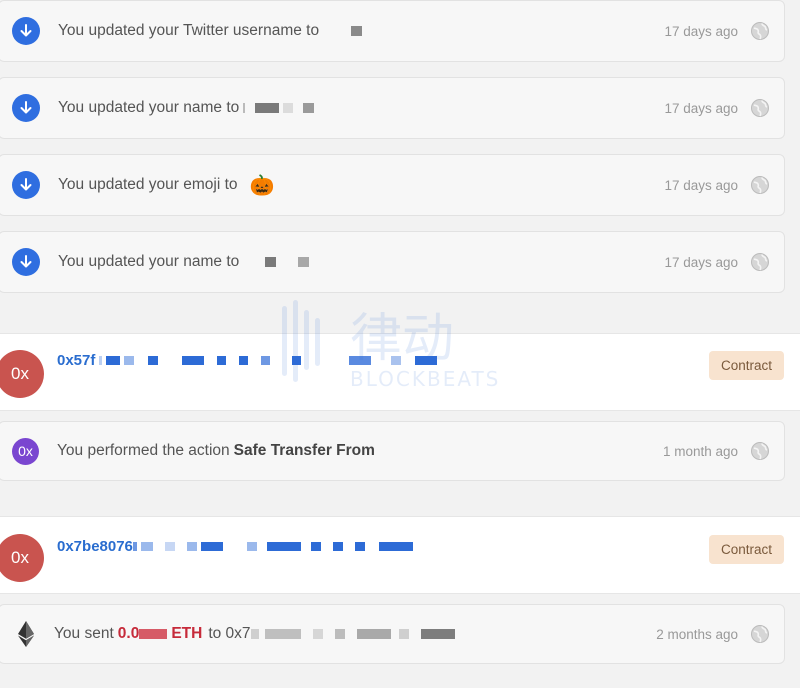 Image resolution: width=800 pixels, height=688 pixels. What do you see at coordinates (25, 451) in the screenshot?
I see `contract-icon: 0x` at bounding box center [25, 451].